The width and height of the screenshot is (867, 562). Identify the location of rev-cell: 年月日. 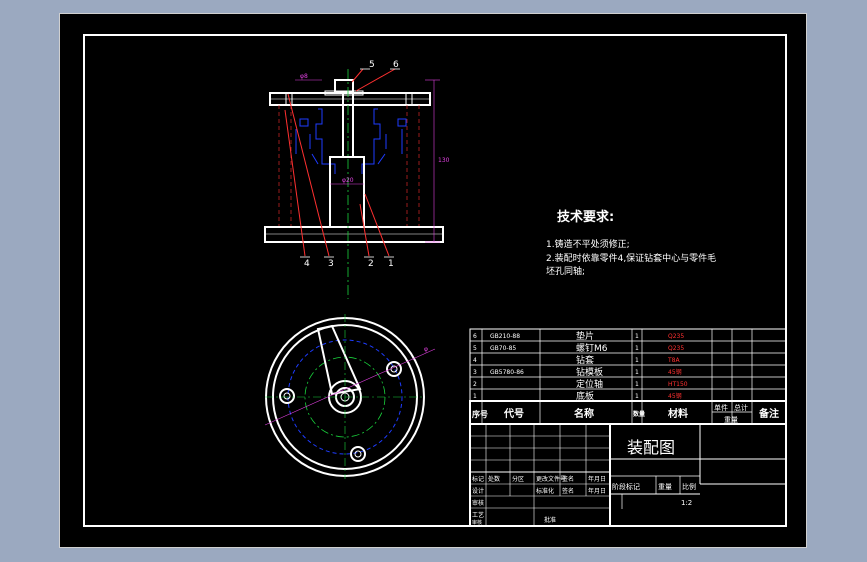
(597, 479).